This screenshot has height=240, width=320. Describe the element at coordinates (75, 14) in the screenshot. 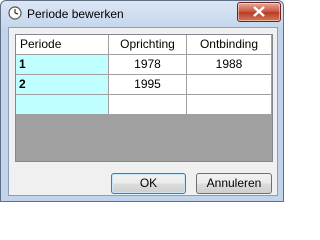

I see `window-title: Periode bewerken` at that location.